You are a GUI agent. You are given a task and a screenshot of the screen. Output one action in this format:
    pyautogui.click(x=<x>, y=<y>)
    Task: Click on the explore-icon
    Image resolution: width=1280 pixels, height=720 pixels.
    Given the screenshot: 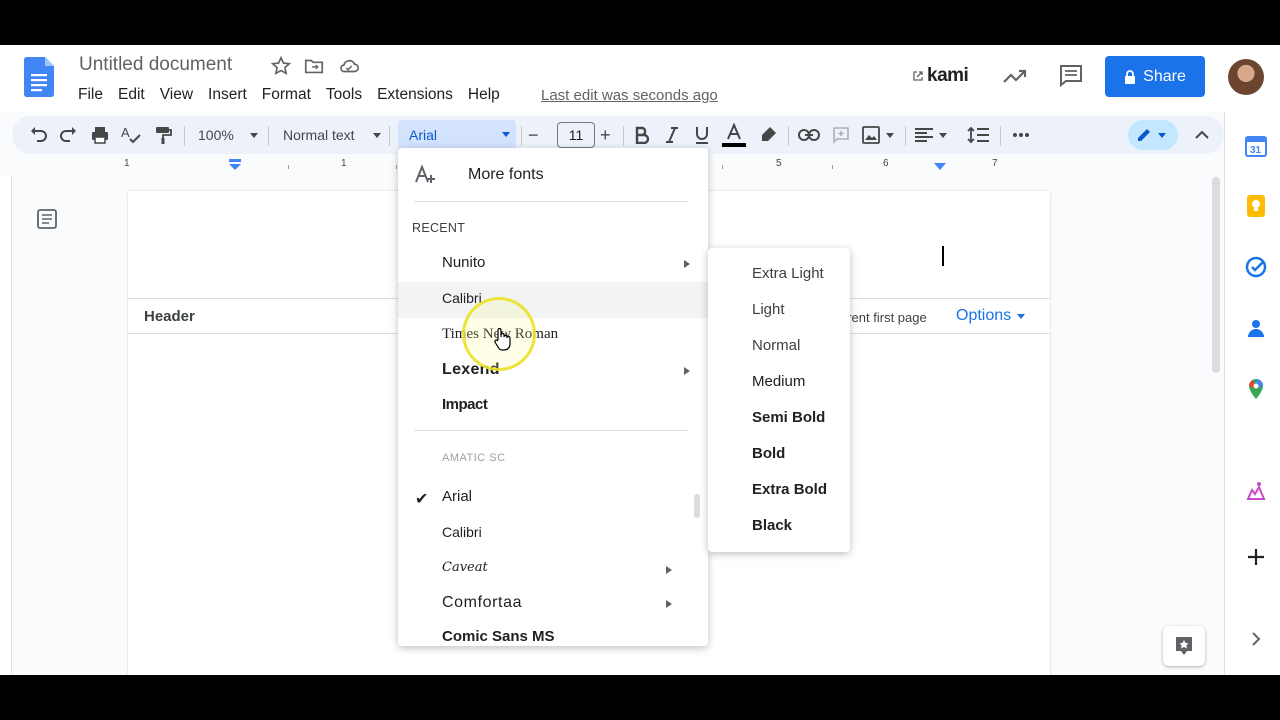 What is the action you would take?
    pyautogui.click(x=1184, y=646)
    